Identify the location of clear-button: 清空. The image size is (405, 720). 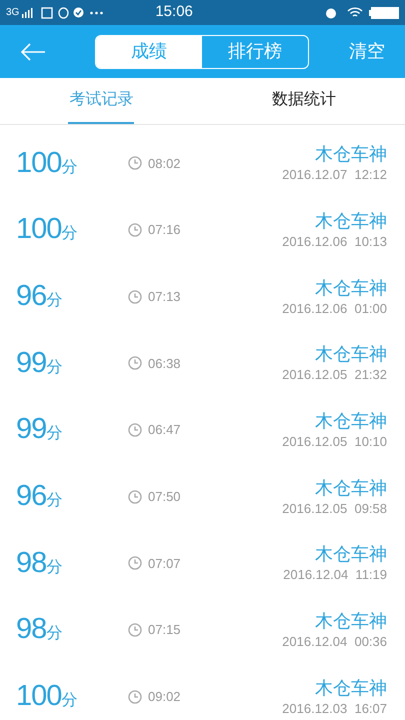
(367, 51).